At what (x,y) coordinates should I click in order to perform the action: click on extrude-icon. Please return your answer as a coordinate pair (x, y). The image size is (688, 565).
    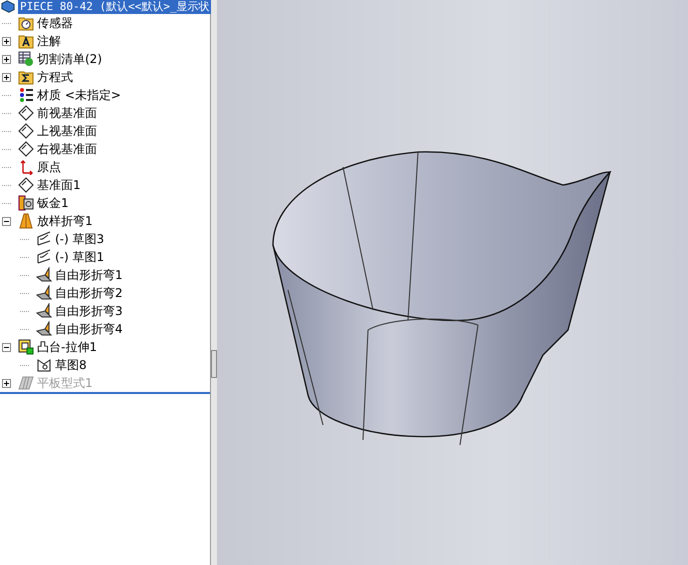
    Looking at the image, I should click on (26, 347).